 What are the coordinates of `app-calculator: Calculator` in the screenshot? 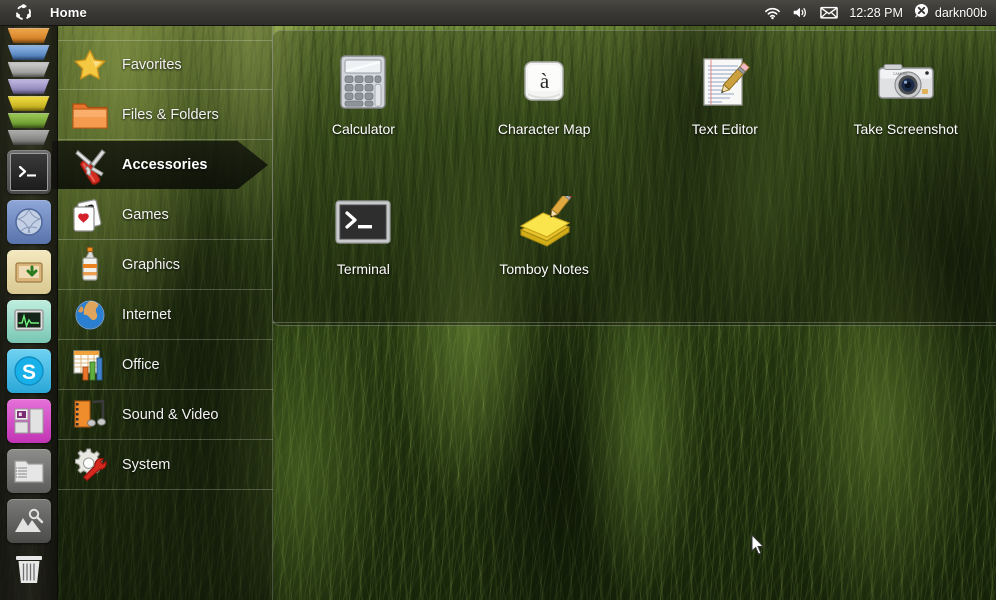 It's located at (363, 95).